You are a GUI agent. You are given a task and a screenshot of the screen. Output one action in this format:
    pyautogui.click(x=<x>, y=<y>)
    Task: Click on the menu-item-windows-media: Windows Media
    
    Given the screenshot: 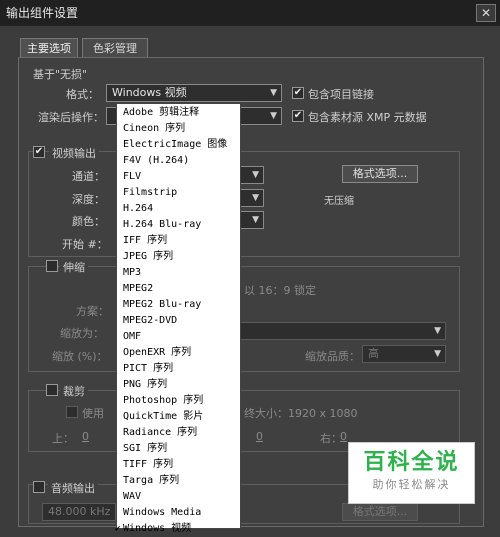 What is the action you would take?
    pyautogui.click(x=178, y=513)
    